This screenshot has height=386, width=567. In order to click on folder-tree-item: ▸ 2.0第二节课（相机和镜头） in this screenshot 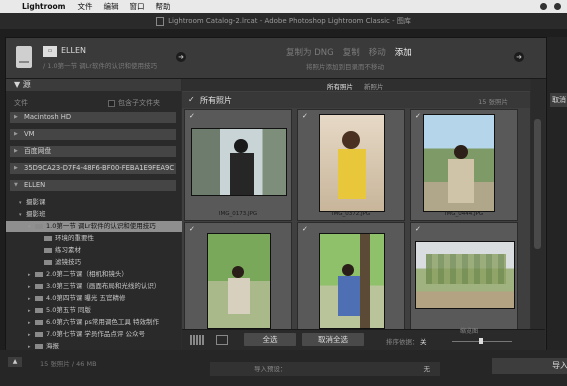, I will do `click(104, 274)`.